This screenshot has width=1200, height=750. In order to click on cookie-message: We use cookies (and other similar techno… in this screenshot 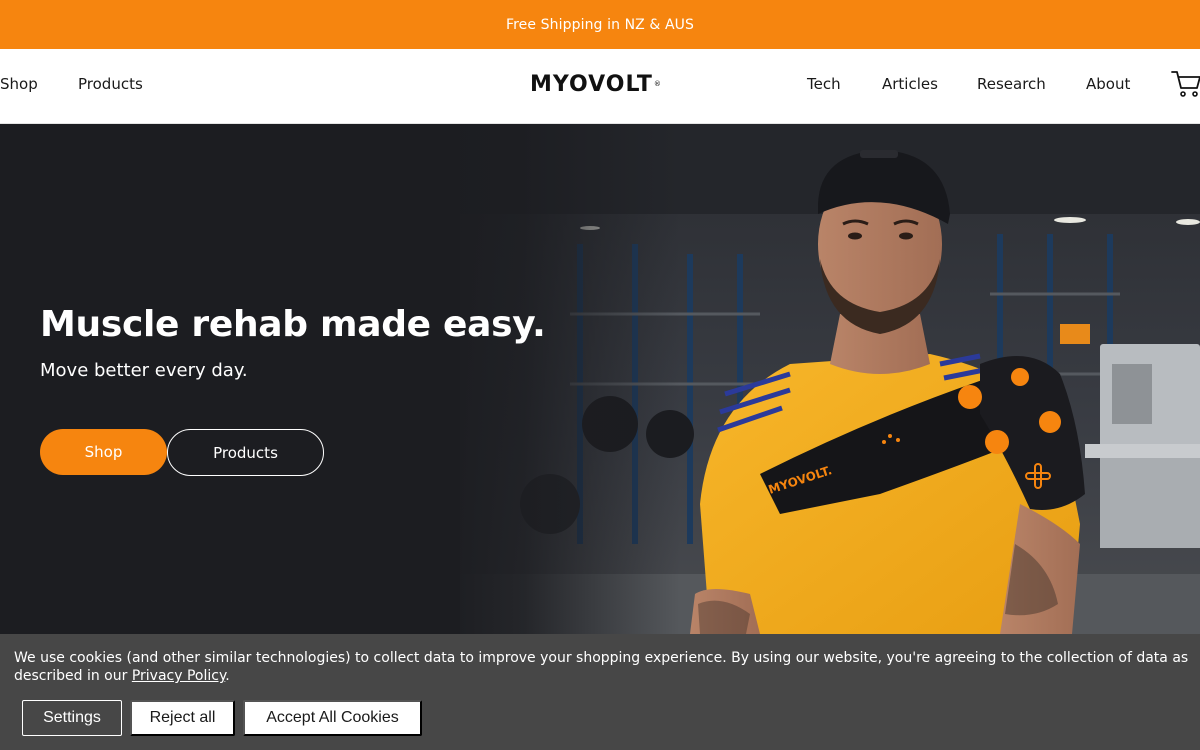, I will do `click(602, 667)`.